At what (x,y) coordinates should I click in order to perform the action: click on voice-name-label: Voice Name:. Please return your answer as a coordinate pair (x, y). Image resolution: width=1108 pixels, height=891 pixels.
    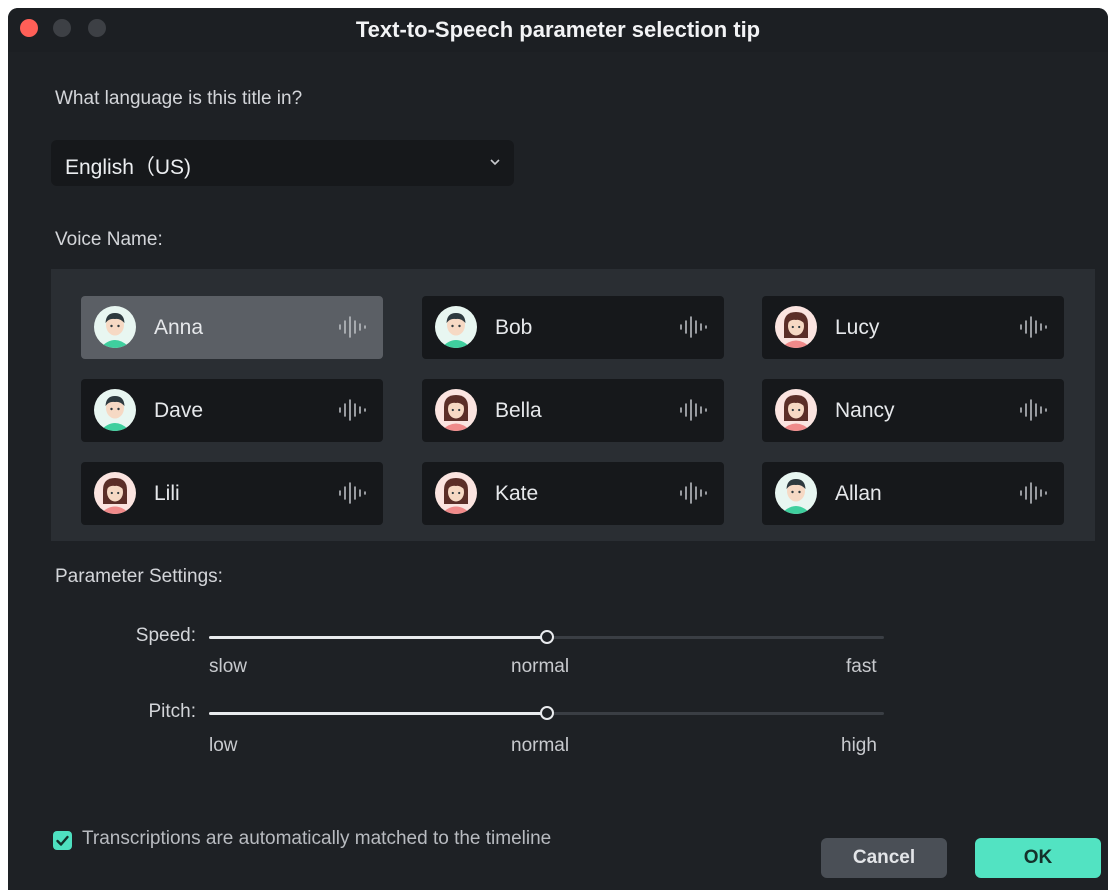
    Looking at the image, I should click on (109, 239).